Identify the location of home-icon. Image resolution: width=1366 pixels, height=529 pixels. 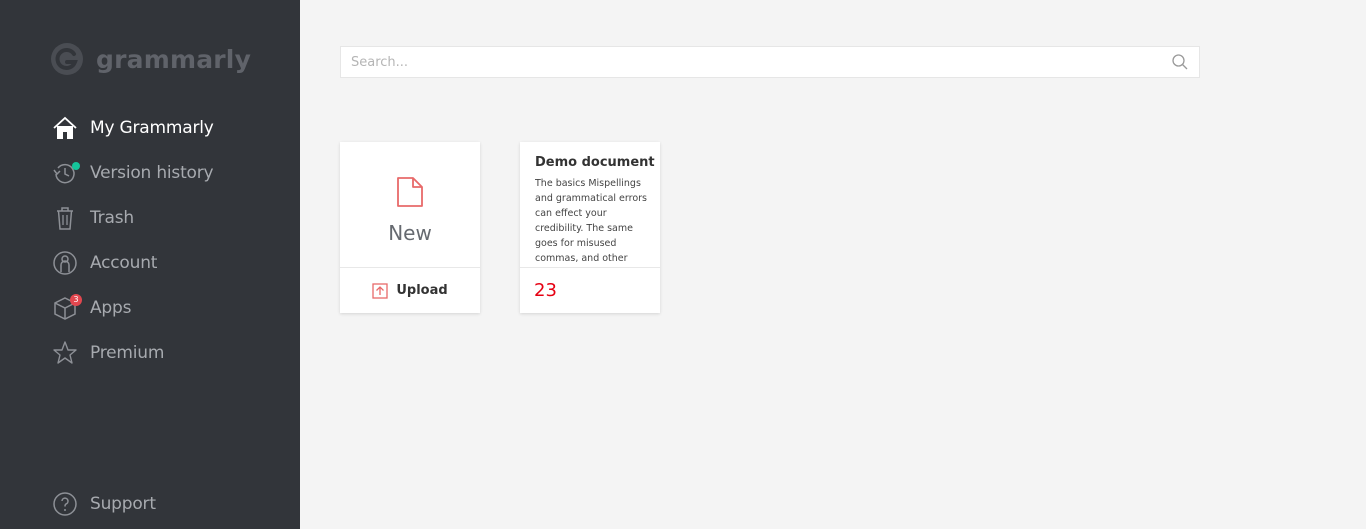
(65, 128).